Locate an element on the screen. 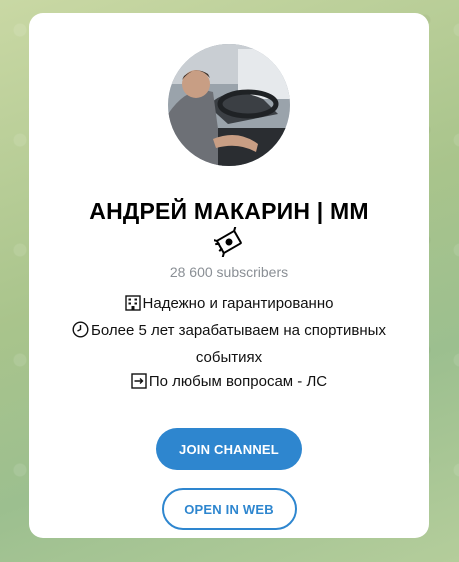  avatar-photo is located at coordinates (229, 105).